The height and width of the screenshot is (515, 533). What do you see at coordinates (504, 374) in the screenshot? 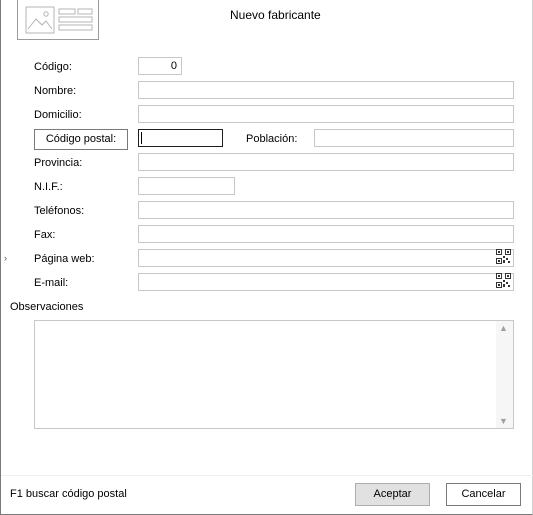
I see `observaciones-scrollbar: ▲ ▼` at bounding box center [504, 374].